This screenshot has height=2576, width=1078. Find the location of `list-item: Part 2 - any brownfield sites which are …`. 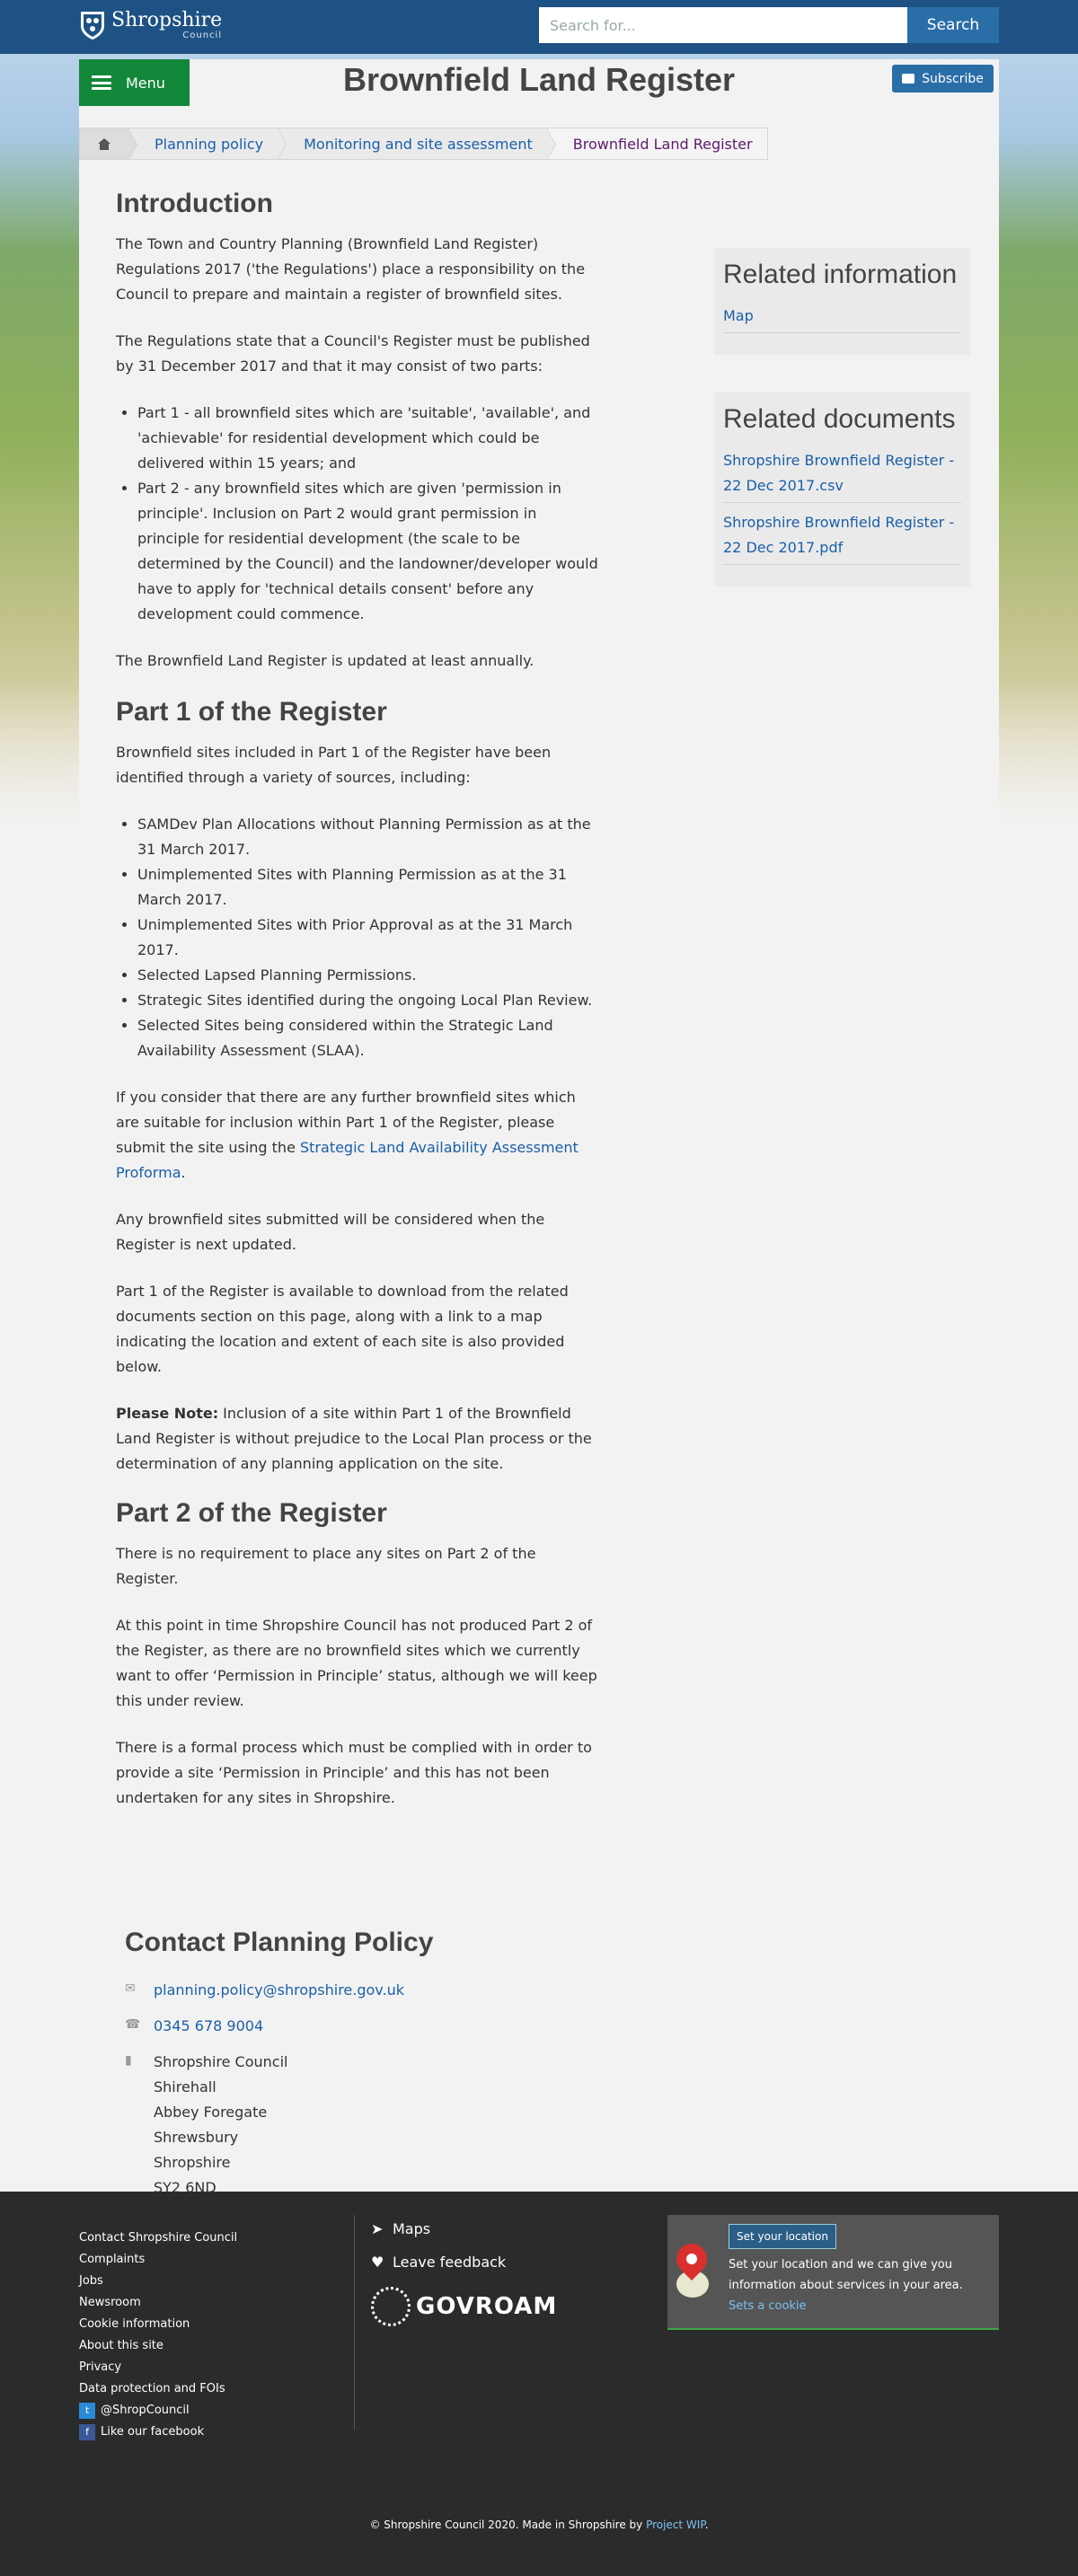

list-item: Part 2 - any brownfield sites which are … is located at coordinates (369, 551).